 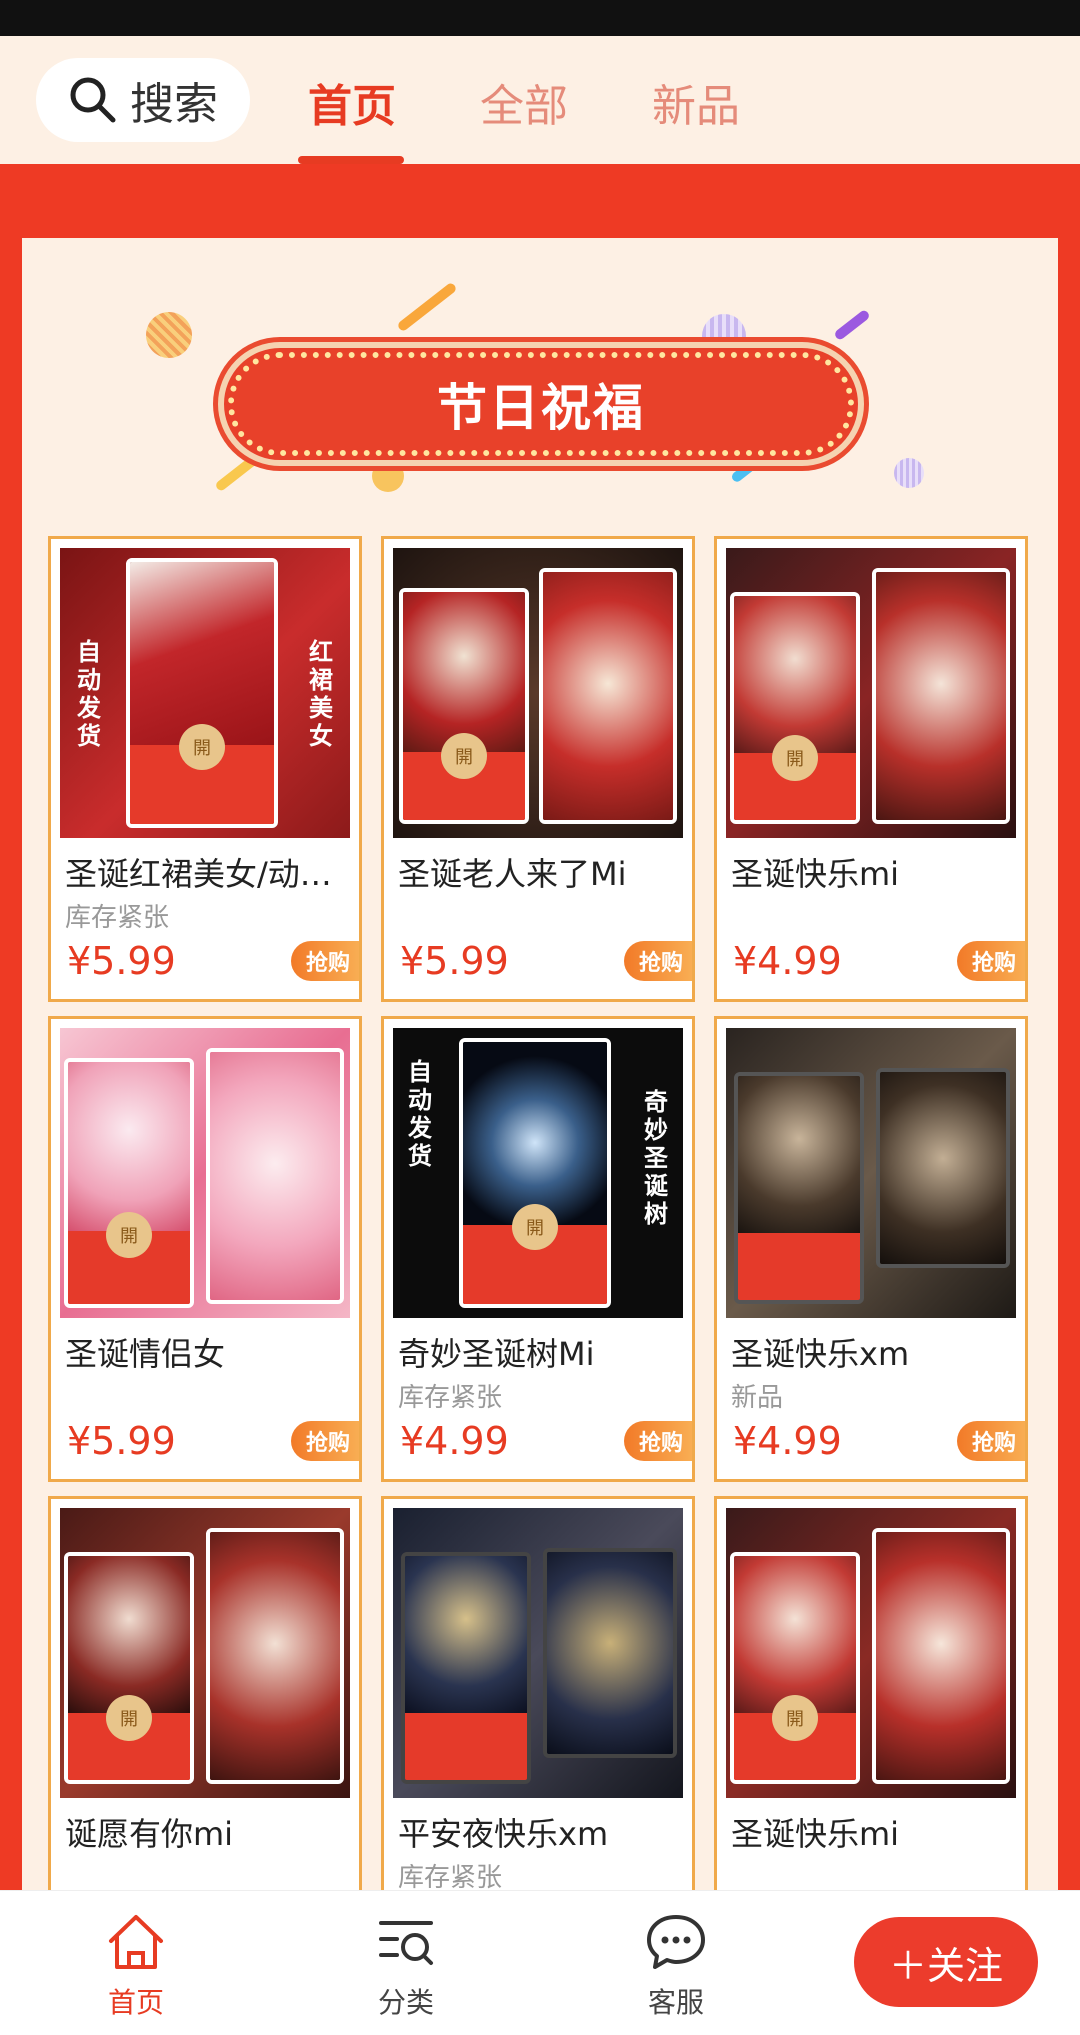 I want to click on tab-new: 新品, so click(x=696, y=102).